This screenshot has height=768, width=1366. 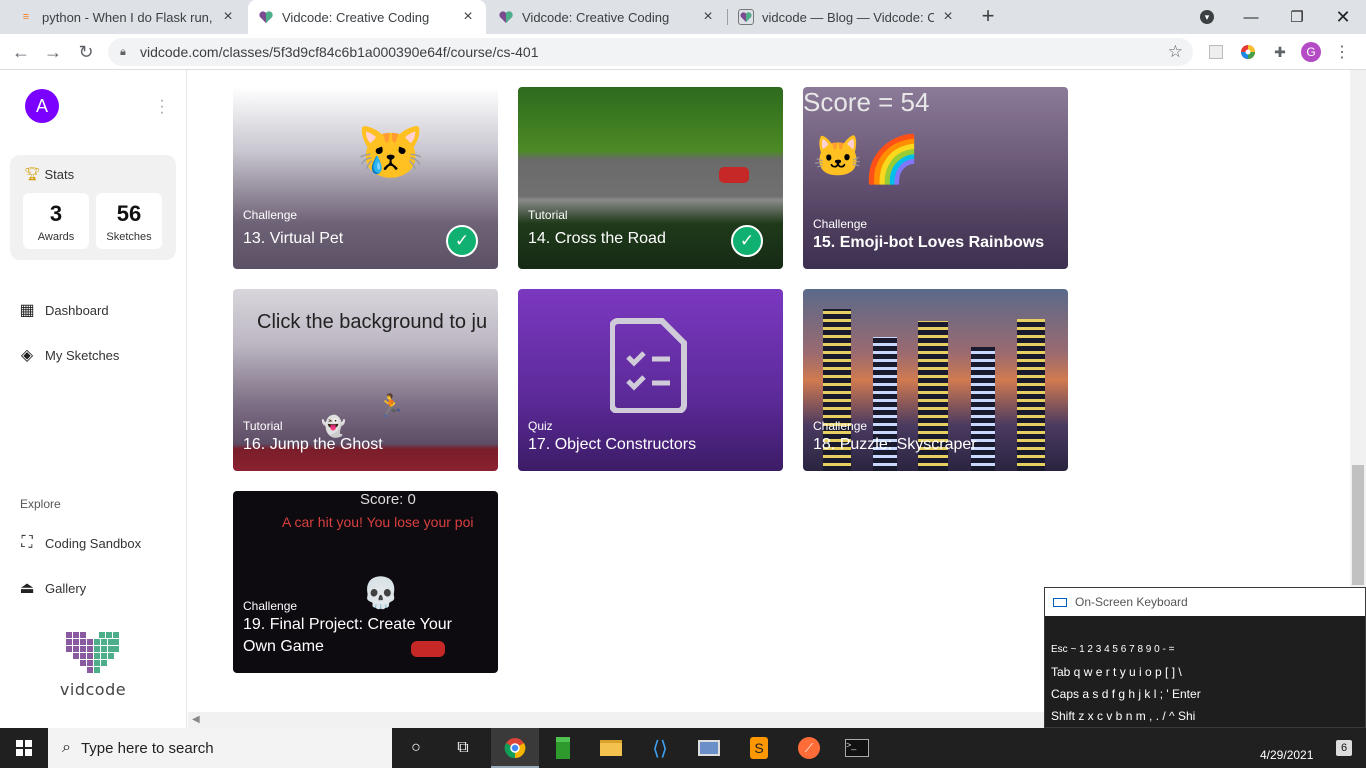 I want to click on keyboard-title: On-Screen Keyboard, so click(x=1131, y=602).